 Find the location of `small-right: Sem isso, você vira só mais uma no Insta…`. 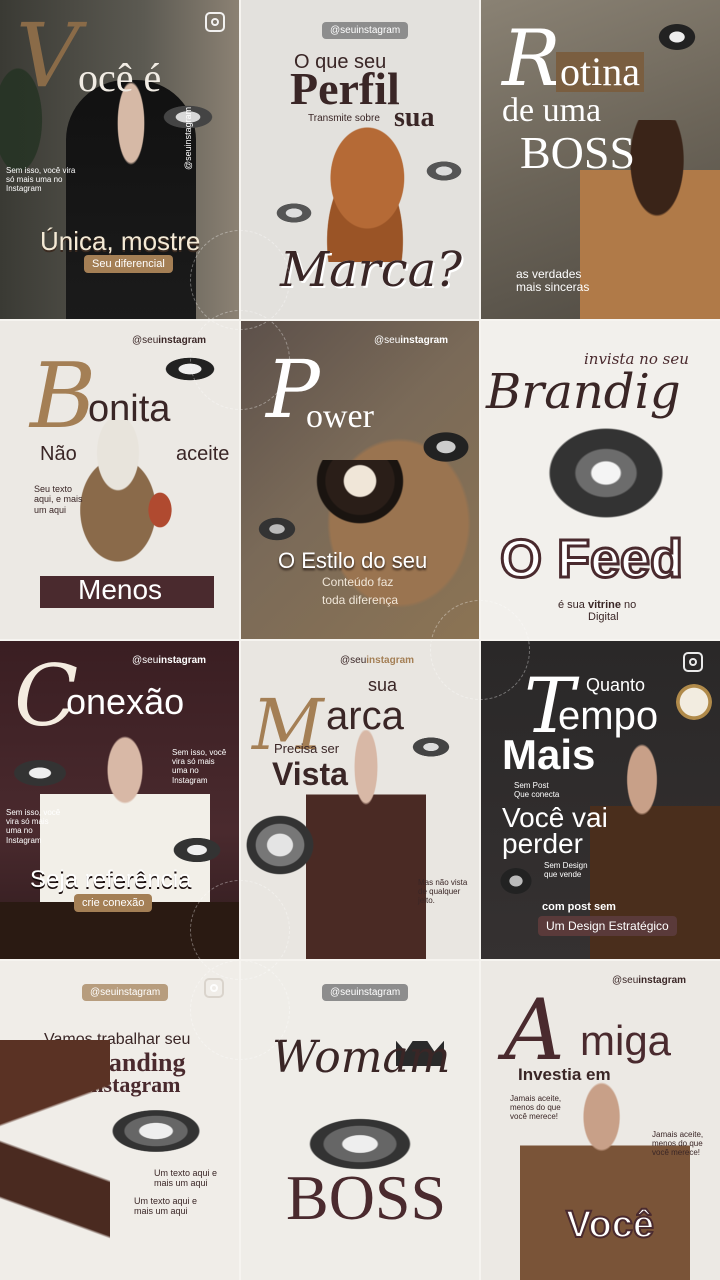

small-right: Sem isso, você vira só mais uma no Insta… is located at coordinates (199, 766).